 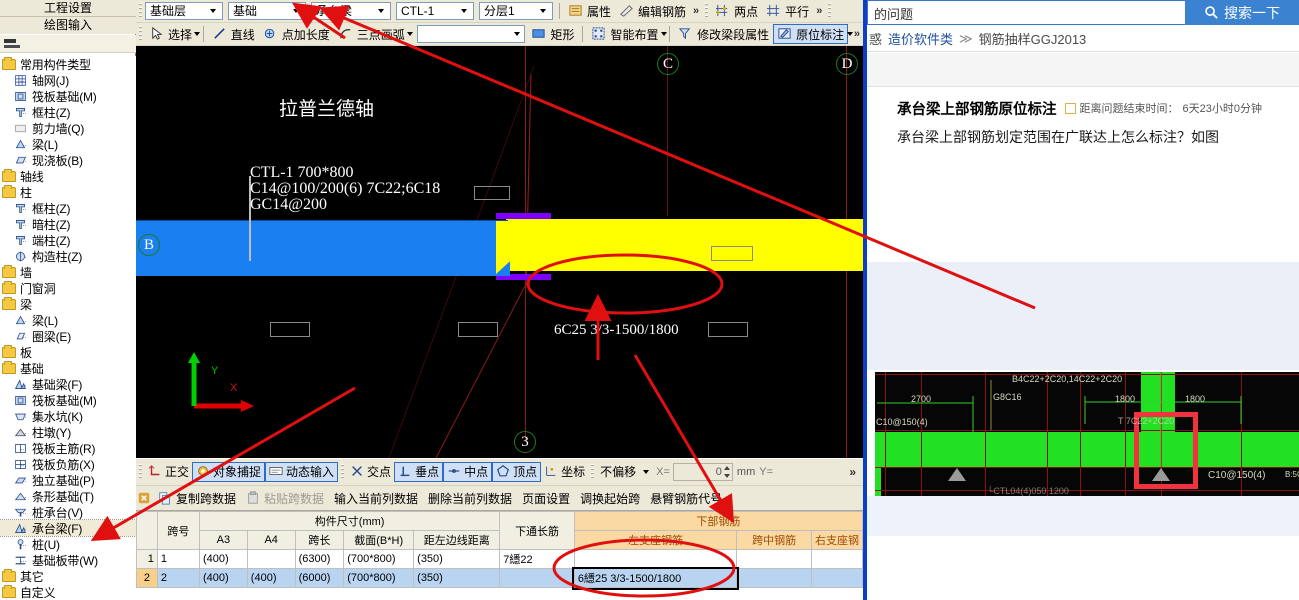 I want to click on header-col-5: 距左边线距离, so click(x=457, y=540).